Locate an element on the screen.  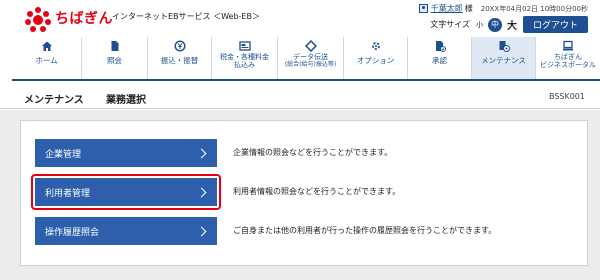
company-management-description: 企業情報の照会などを行うことができます。 is located at coordinates (313, 152).